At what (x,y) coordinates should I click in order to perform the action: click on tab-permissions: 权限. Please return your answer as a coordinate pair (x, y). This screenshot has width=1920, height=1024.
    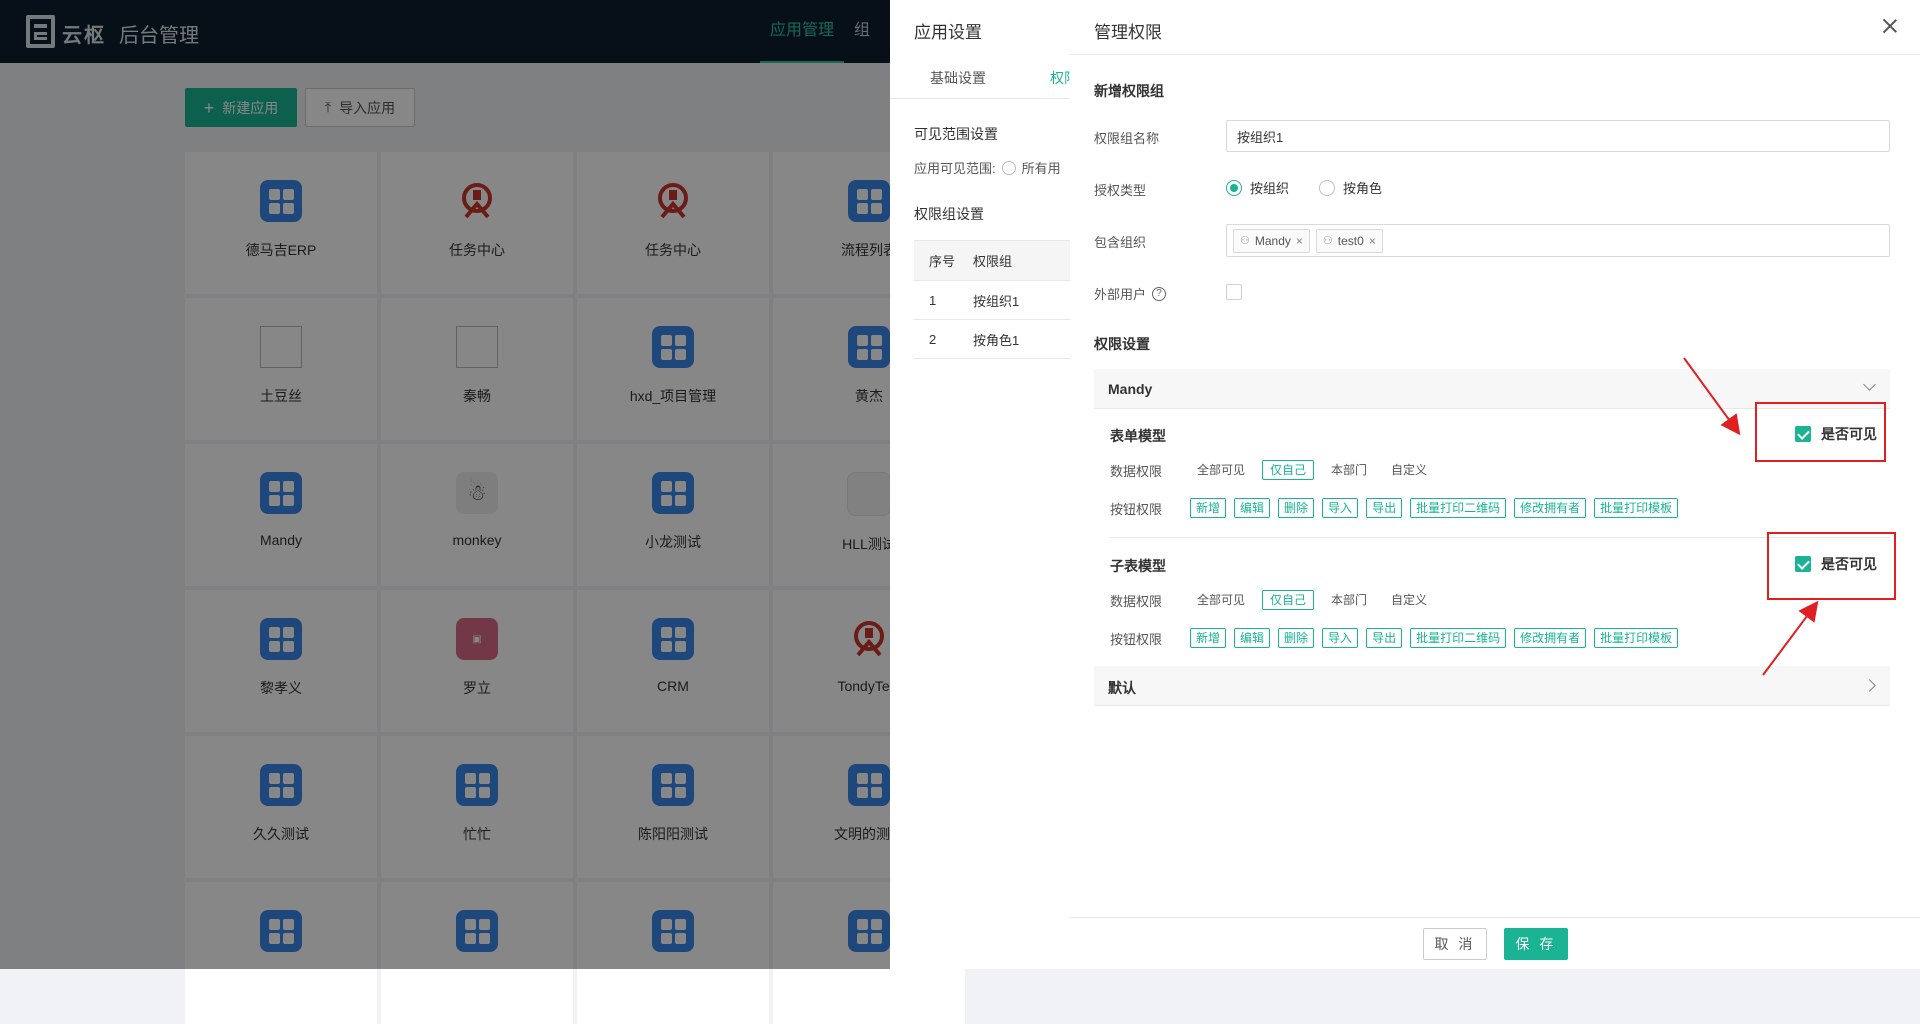
    Looking at the image, I should click on (1060, 78).